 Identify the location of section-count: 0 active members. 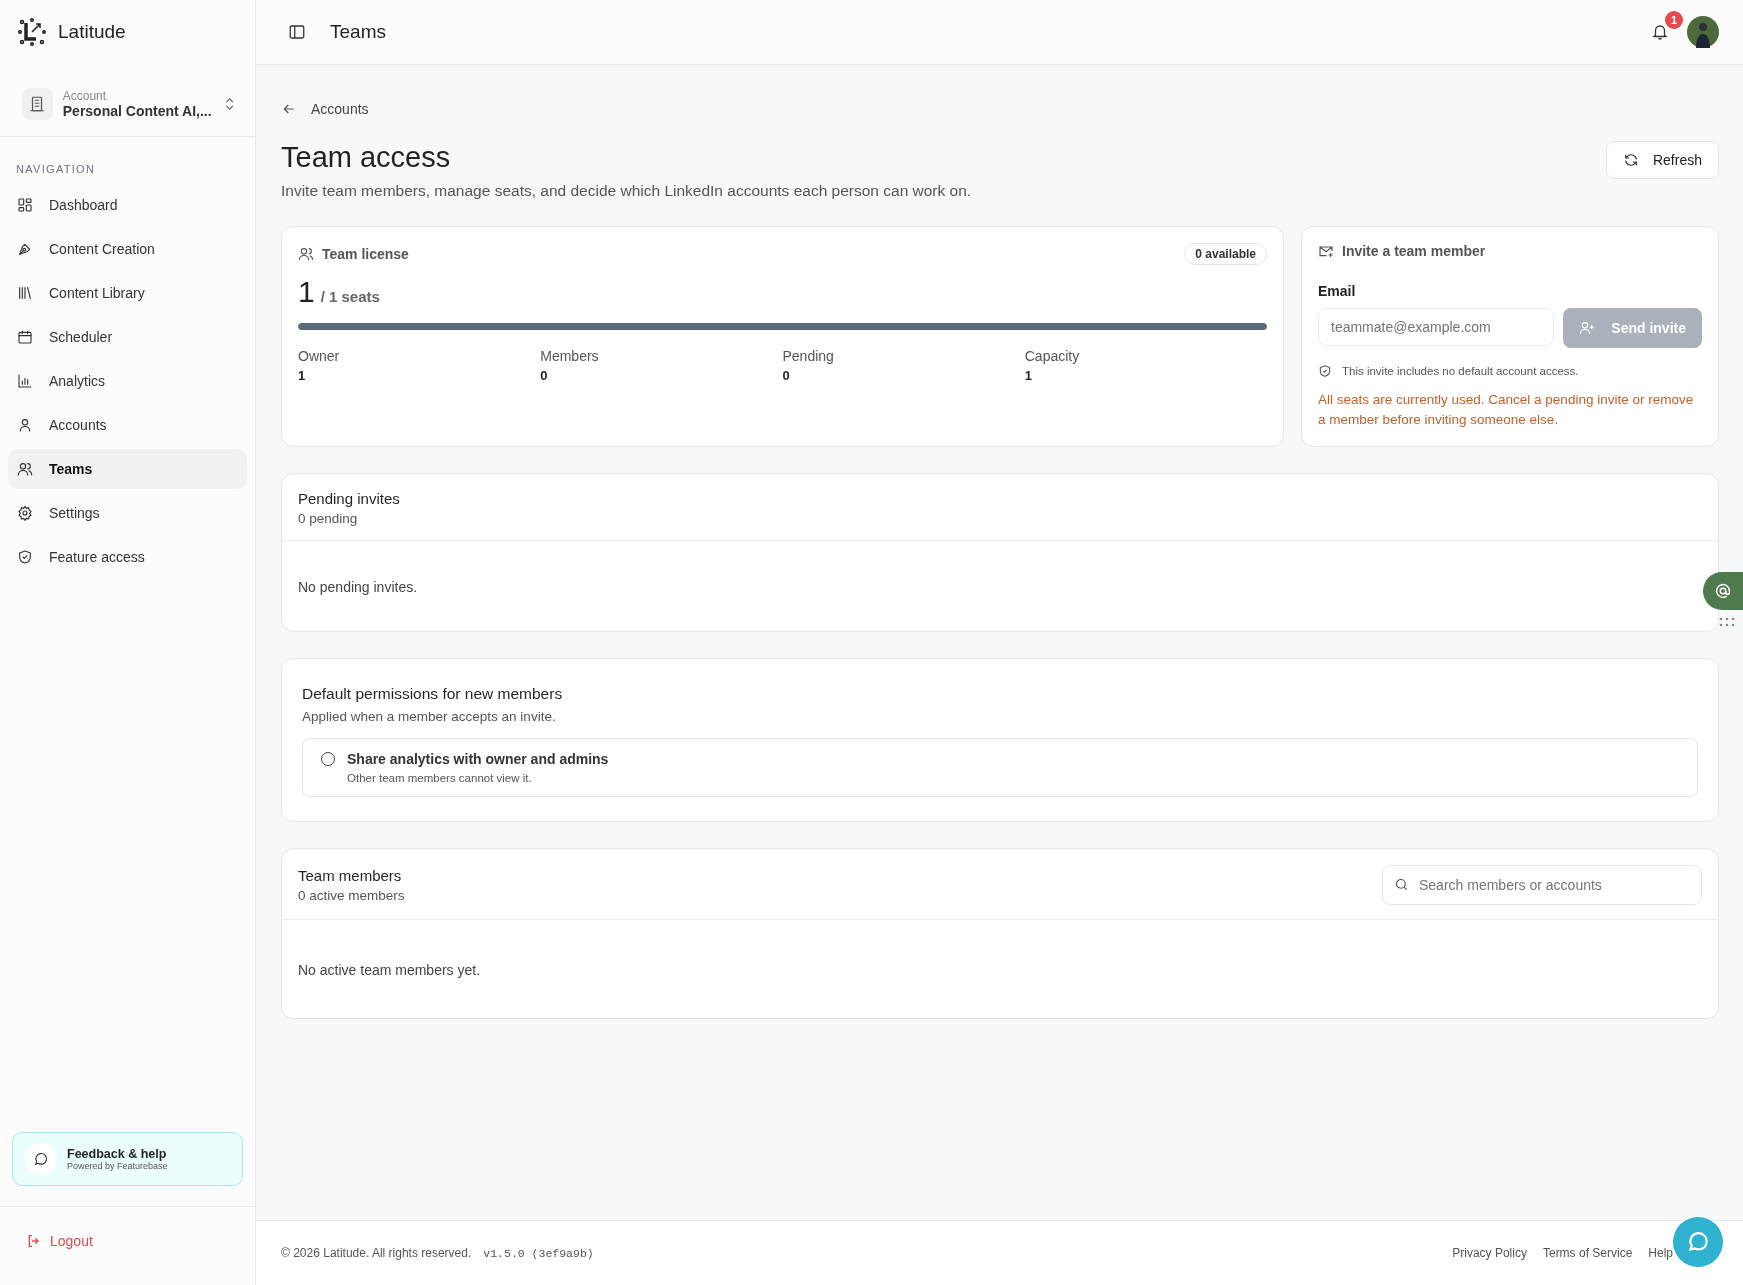
(351, 895).